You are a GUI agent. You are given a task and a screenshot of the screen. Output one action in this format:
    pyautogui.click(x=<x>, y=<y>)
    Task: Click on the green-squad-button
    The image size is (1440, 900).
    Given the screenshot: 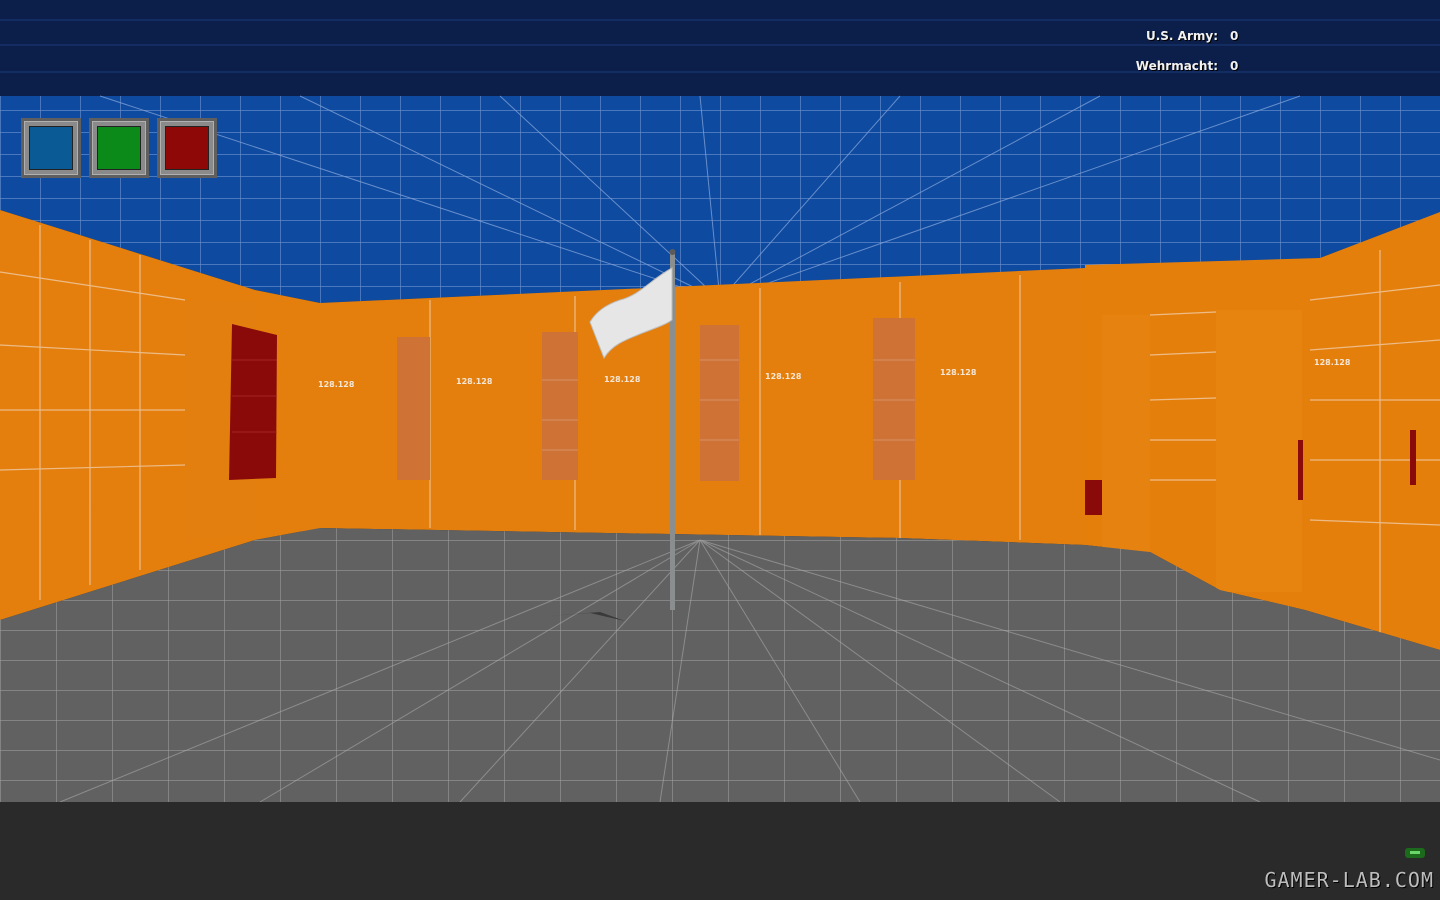 What is the action you would take?
    pyautogui.click(x=119, y=148)
    